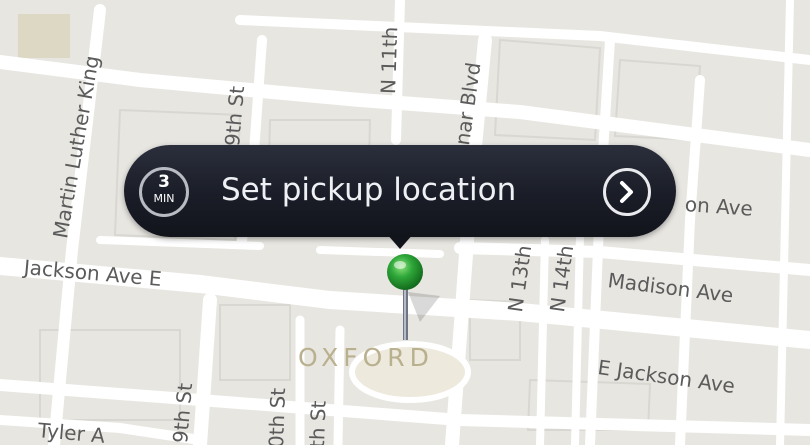 The width and height of the screenshot is (810, 445). I want to click on pickup-pin, so click(410, 302).